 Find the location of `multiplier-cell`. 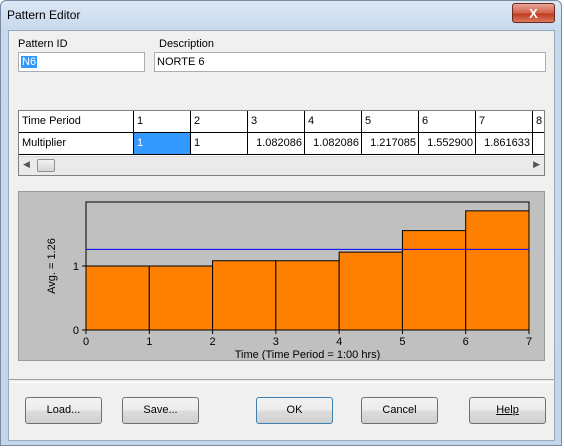

multiplier-cell is located at coordinates (538, 144).